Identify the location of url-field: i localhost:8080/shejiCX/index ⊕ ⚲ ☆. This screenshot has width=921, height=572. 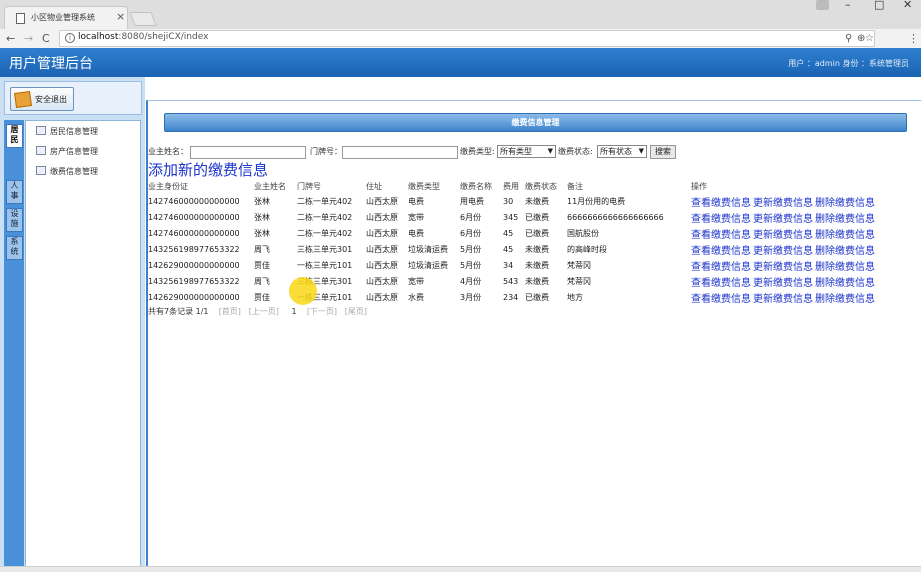
(467, 38).